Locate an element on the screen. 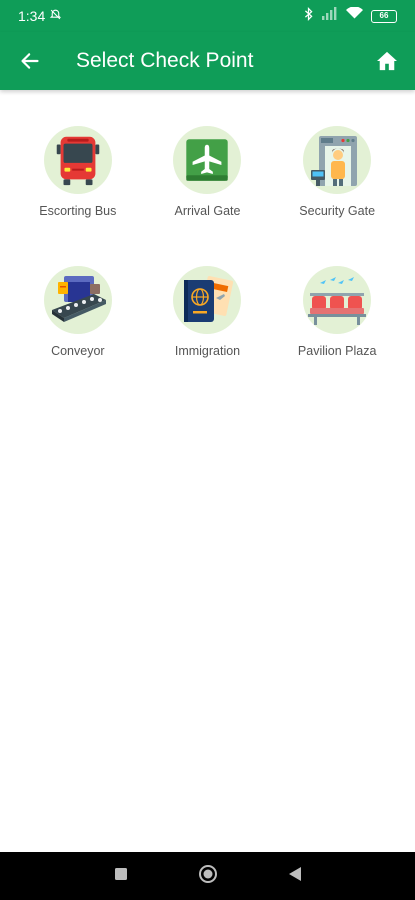 The height and width of the screenshot is (900, 415). page-title: Select Check Point is located at coordinates (165, 60).